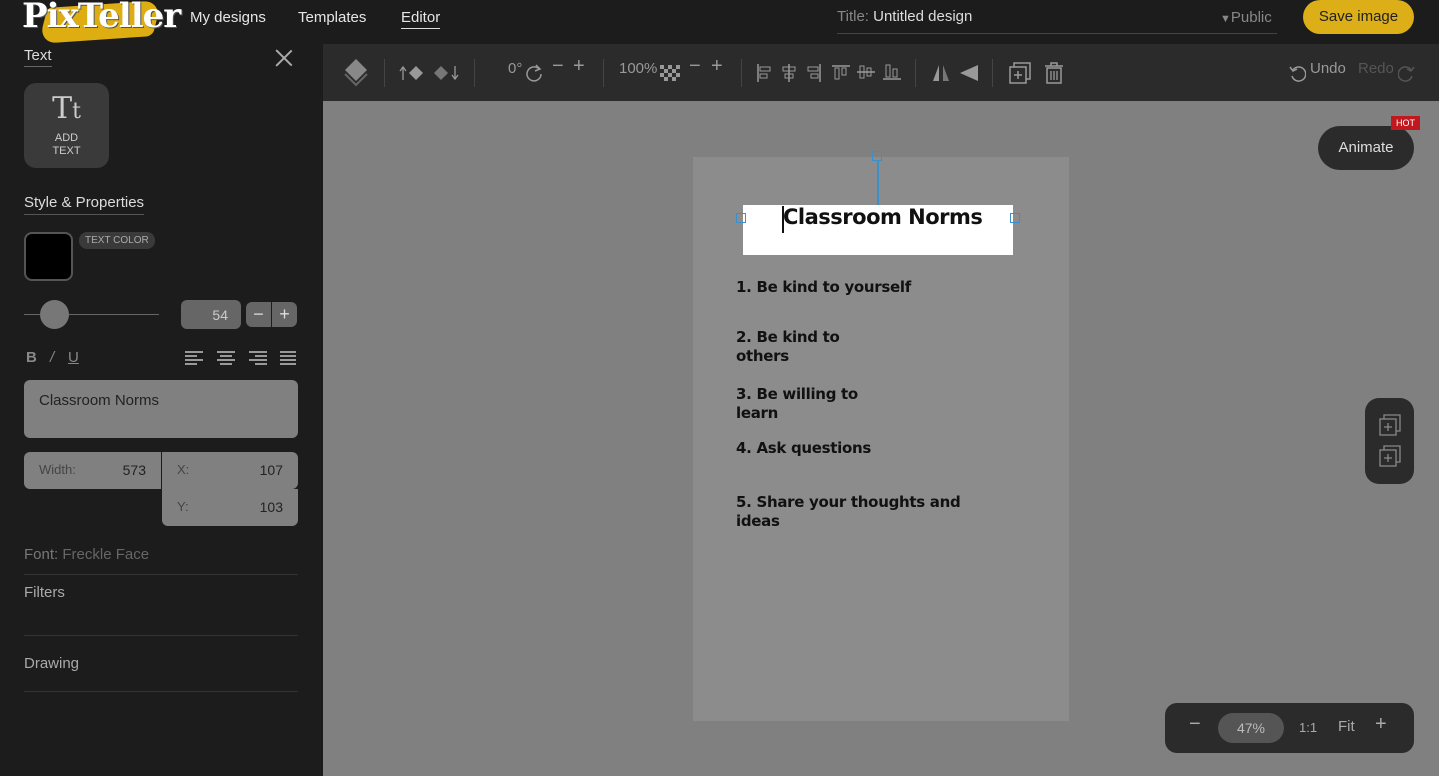 This screenshot has width=1439, height=776. Describe the element at coordinates (230, 470) in the screenshot. I see `x-field: X: 107` at that location.